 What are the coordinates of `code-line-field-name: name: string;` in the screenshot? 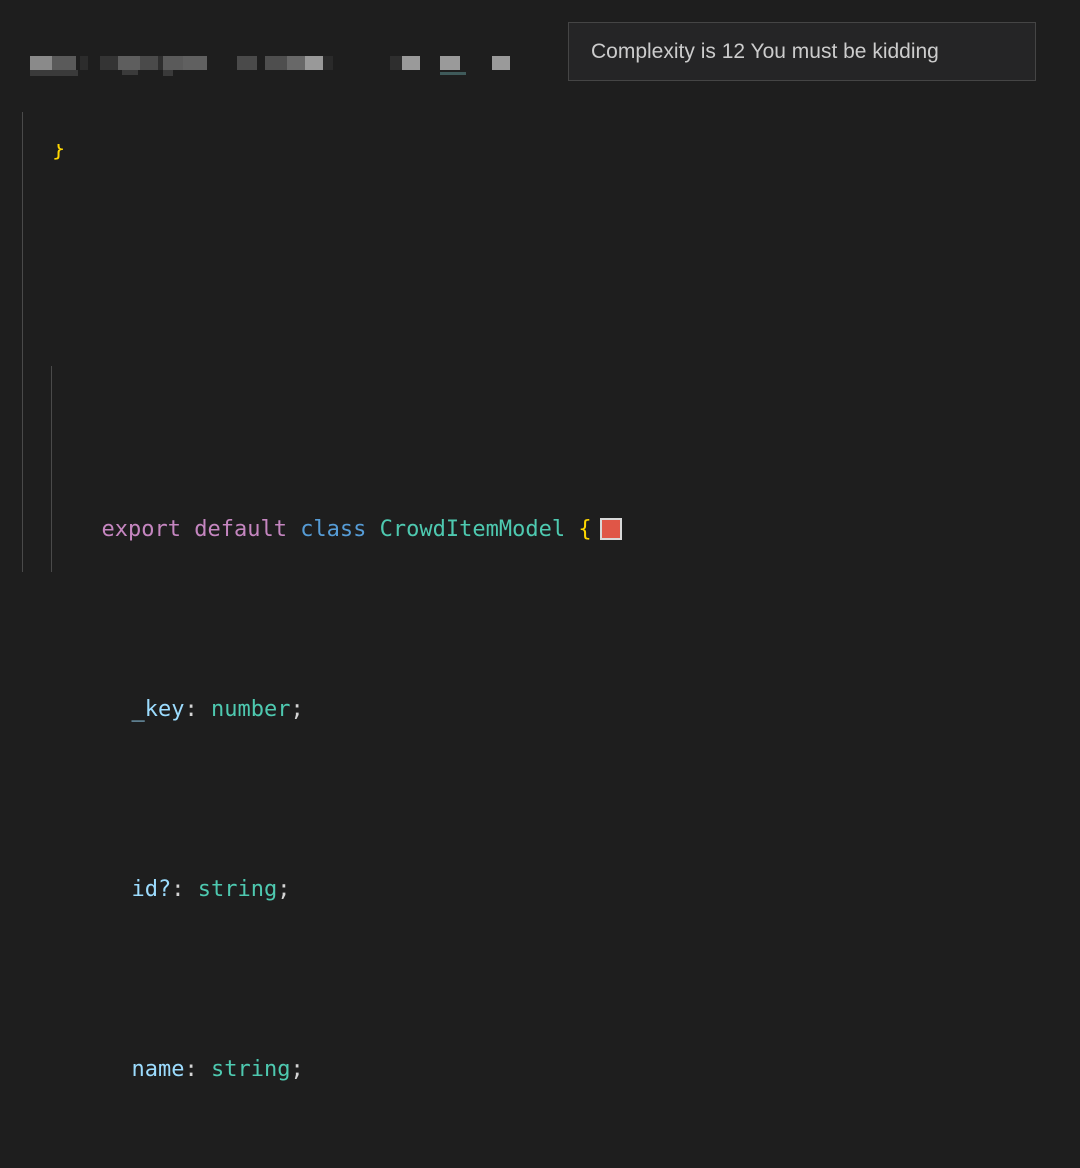 It's located at (540, 1049).